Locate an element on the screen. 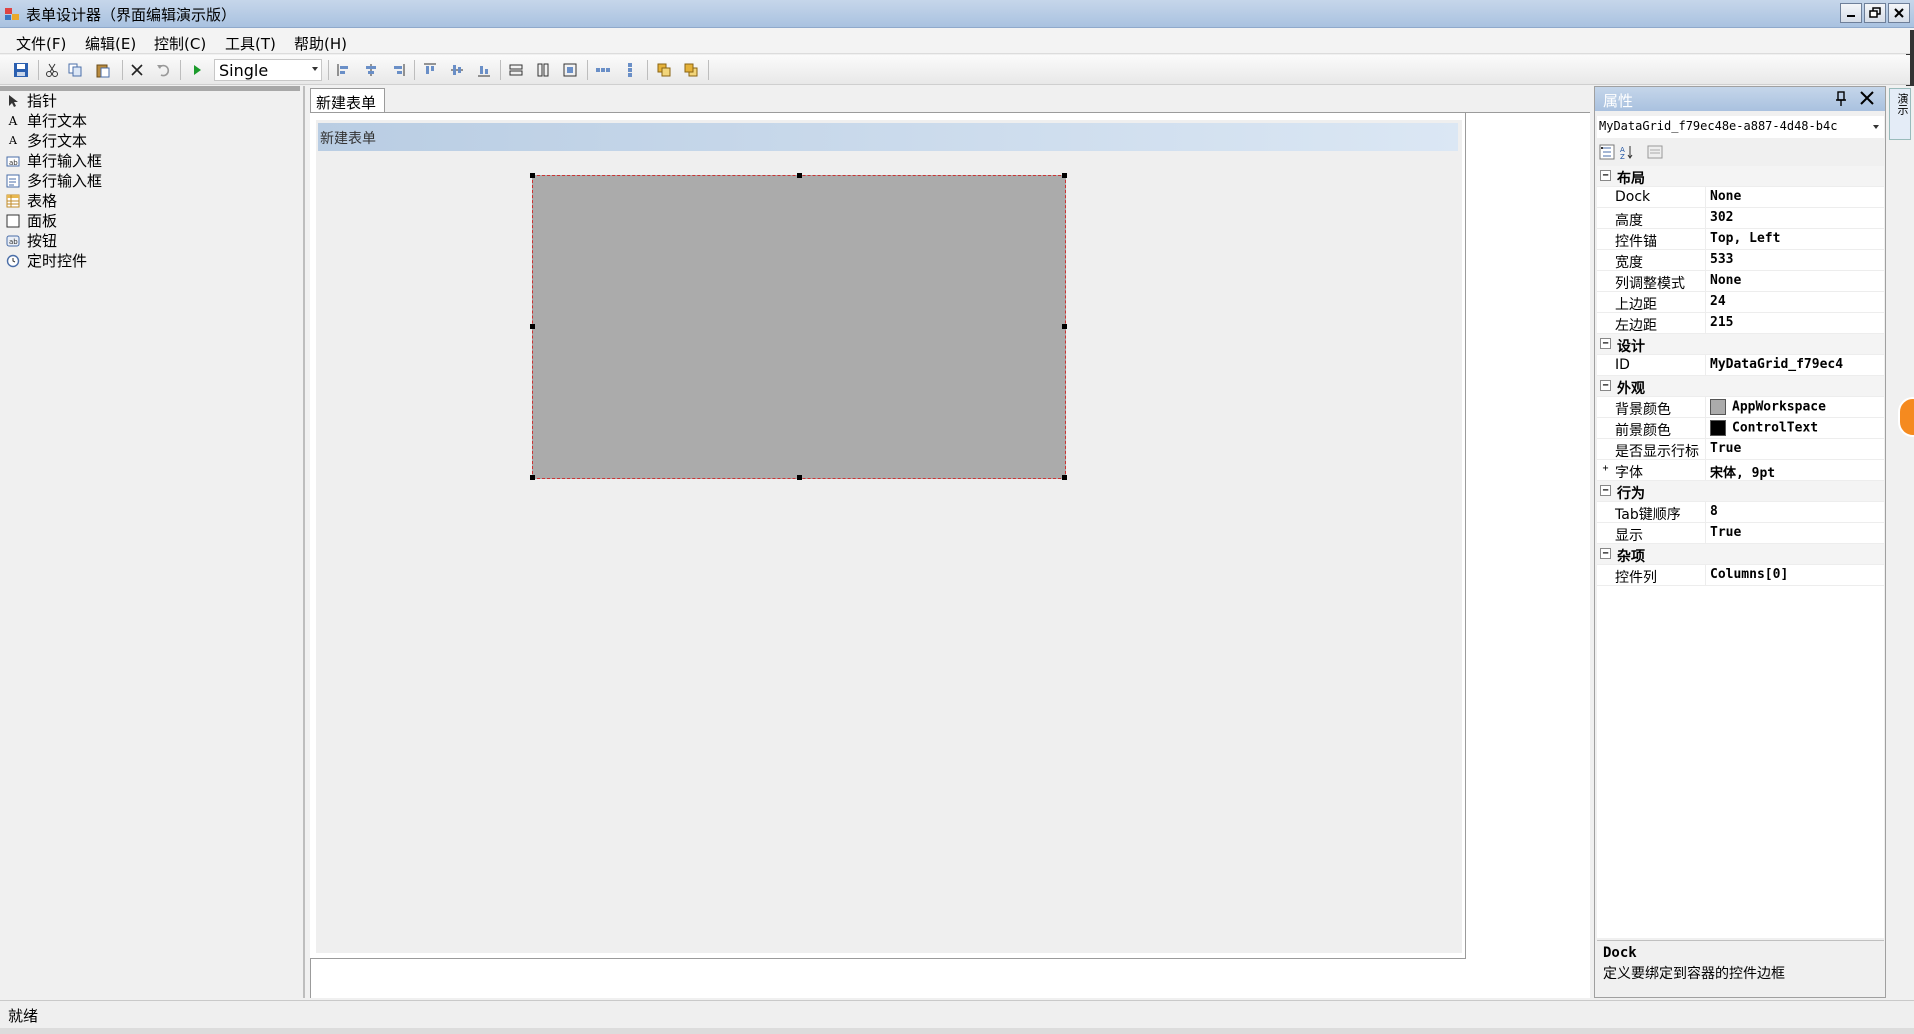  property-pages-button is located at coordinates (1655, 152).